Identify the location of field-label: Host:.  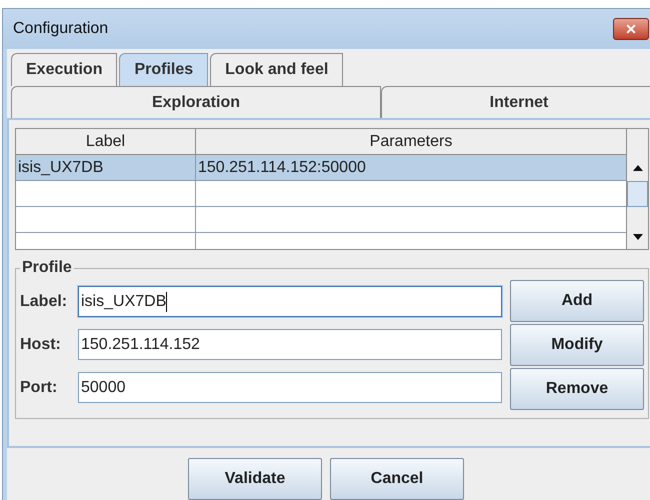
(41, 344).